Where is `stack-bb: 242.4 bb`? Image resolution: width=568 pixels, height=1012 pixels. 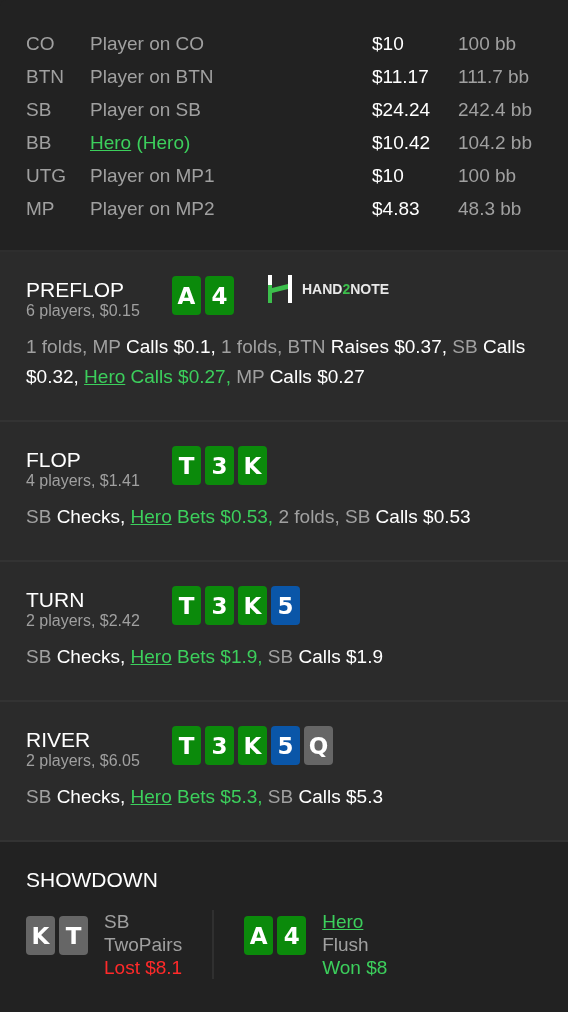
stack-bb: 242.4 bb is located at coordinates (495, 109).